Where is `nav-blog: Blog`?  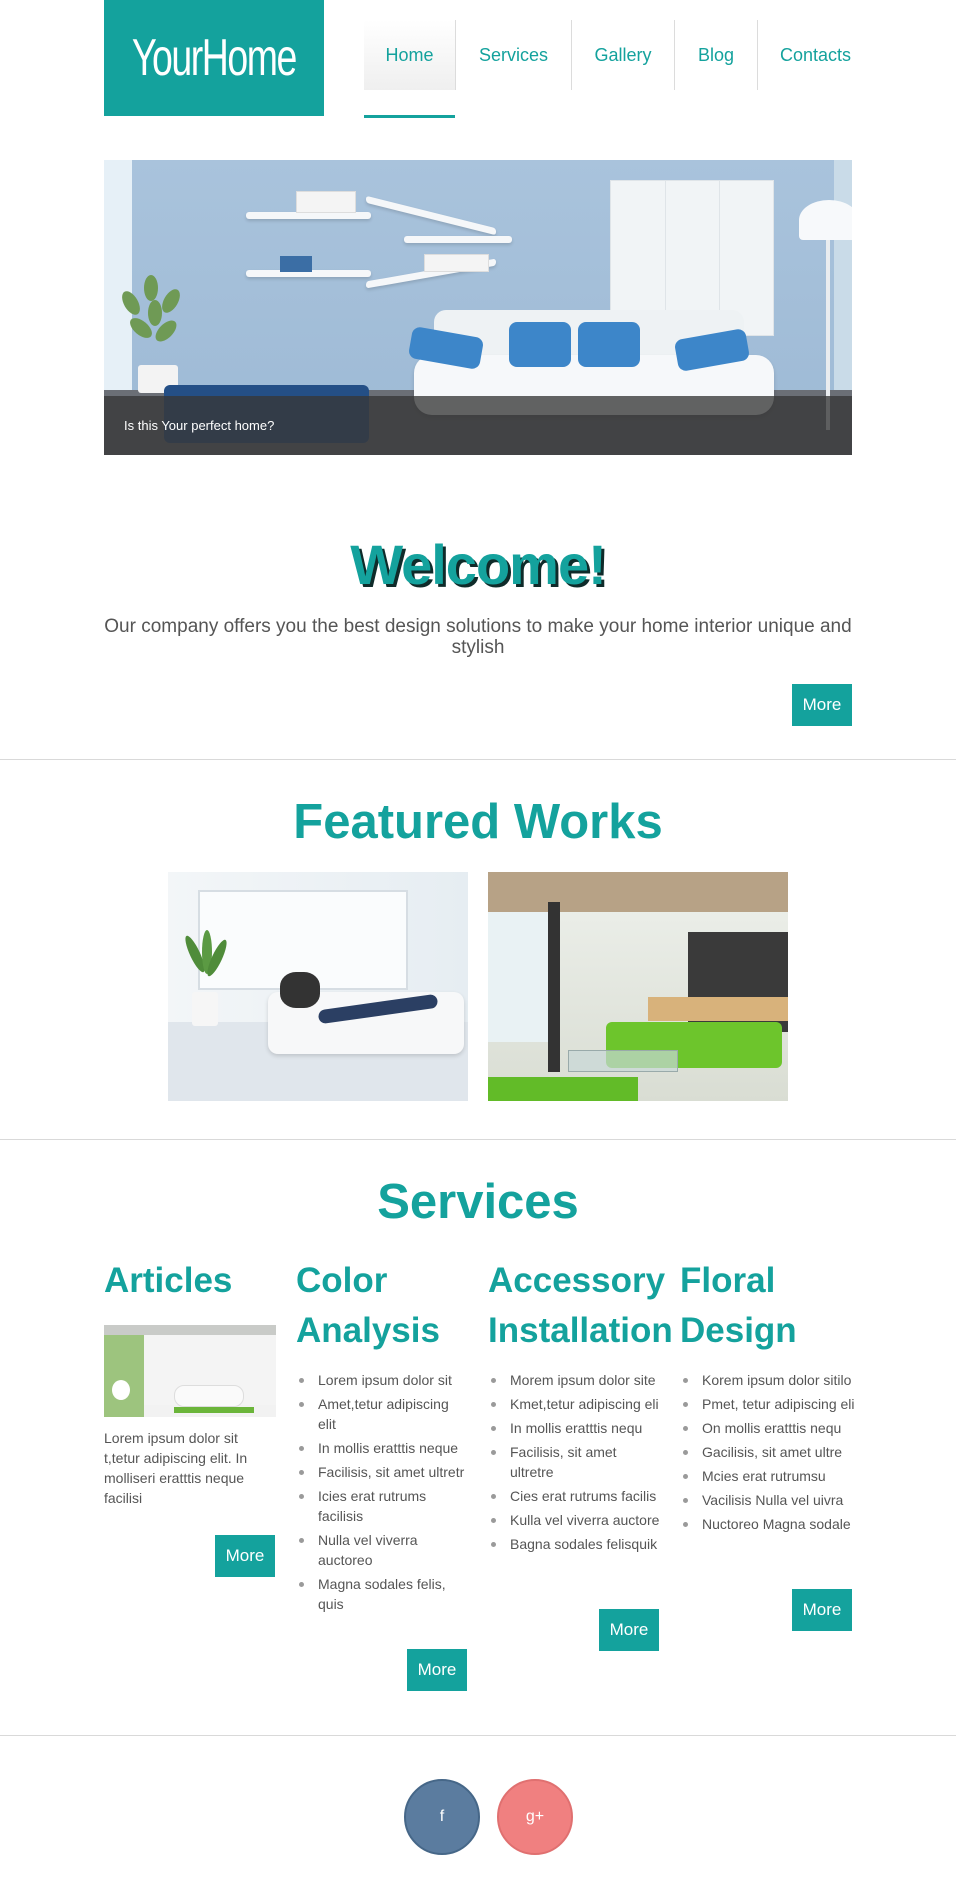
nav-blog: Blog is located at coordinates (716, 55).